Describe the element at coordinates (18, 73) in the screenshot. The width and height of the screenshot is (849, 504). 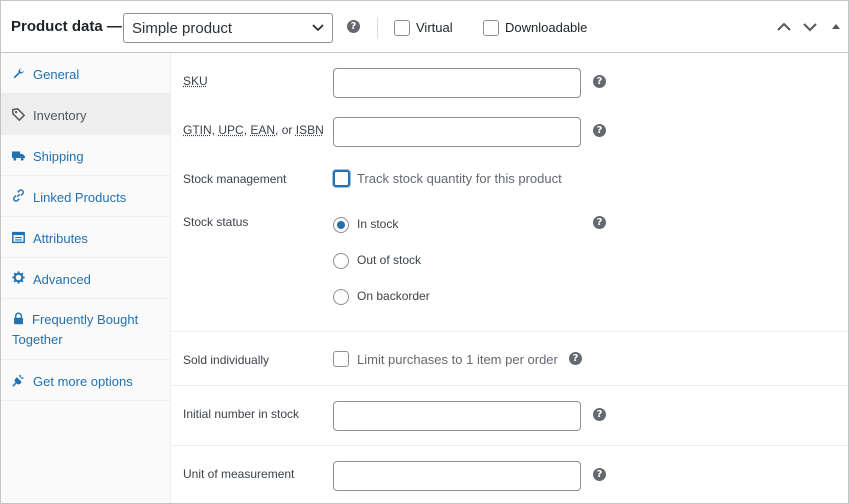
I see `wrench-icon` at that location.